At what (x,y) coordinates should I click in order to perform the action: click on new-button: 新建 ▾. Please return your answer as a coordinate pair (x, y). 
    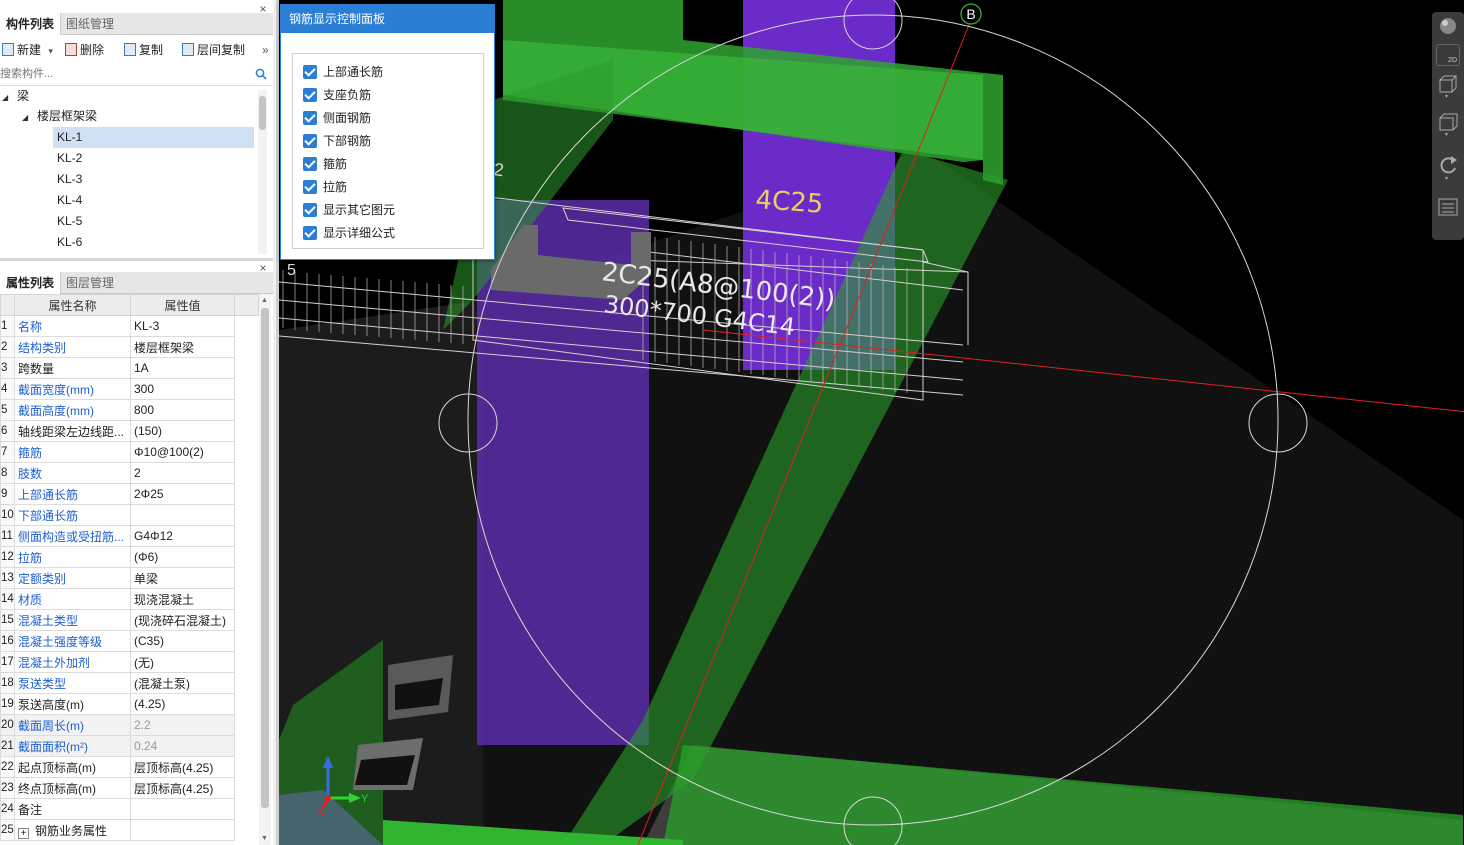
    Looking at the image, I should click on (27, 50).